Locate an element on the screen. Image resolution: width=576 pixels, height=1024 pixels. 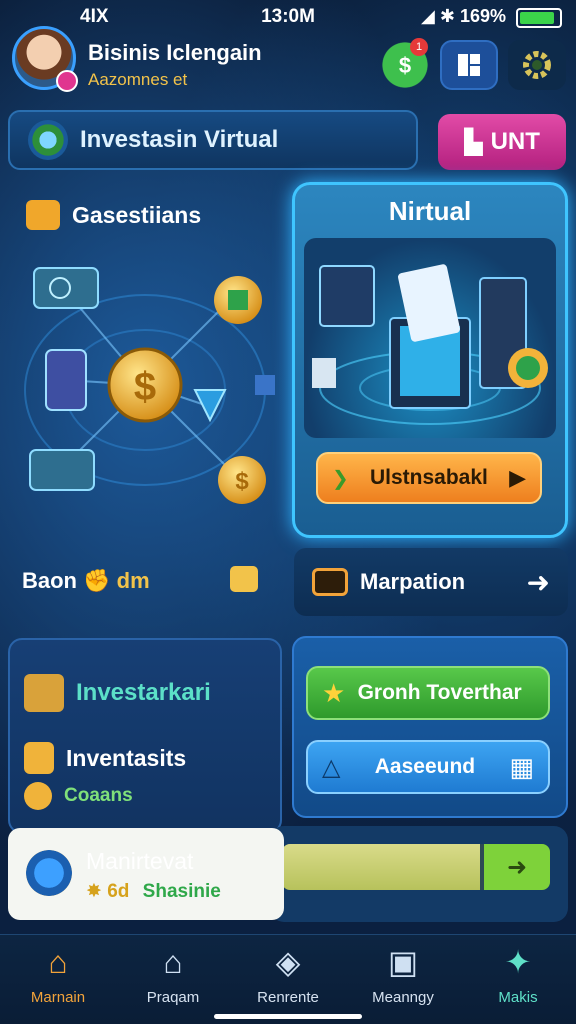
unt-label: UNT is located at coordinates (515, 141).